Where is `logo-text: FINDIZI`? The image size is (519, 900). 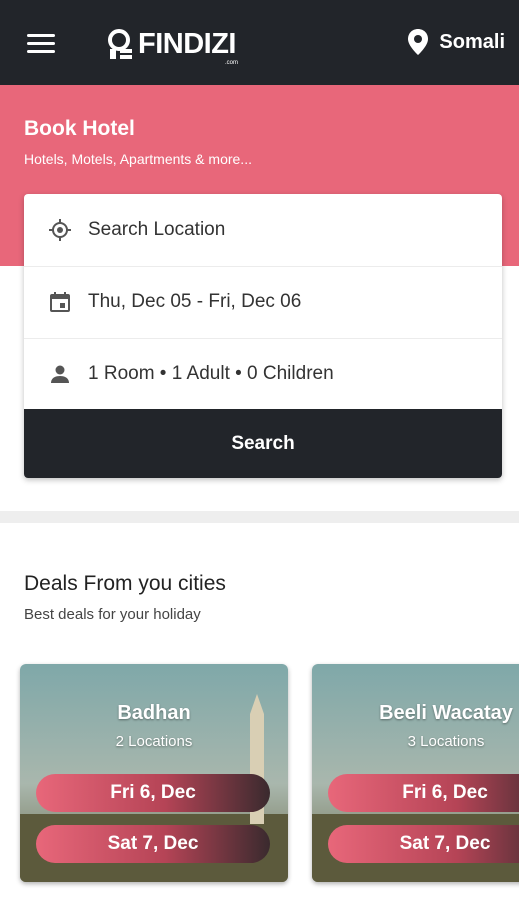 logo-text: FINDIZI is located at coordinates (187, 43).